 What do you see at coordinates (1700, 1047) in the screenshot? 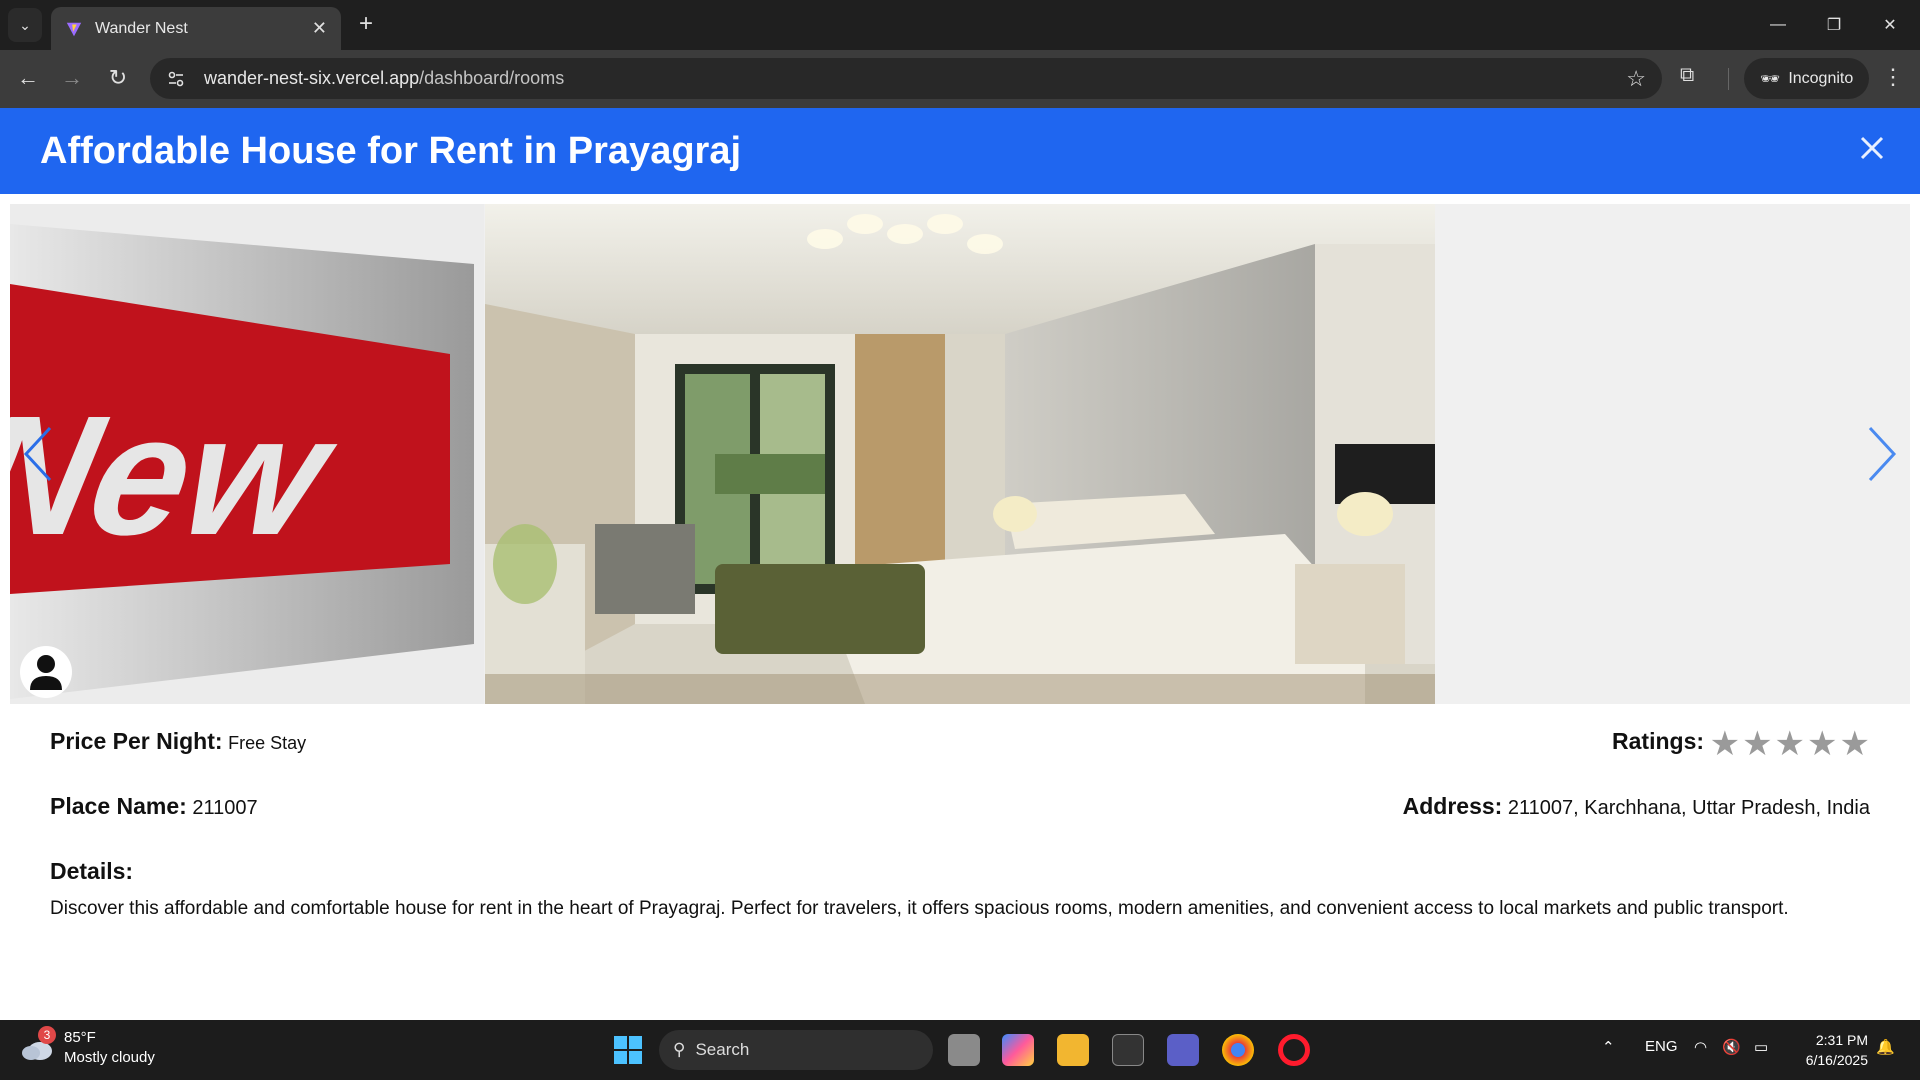
I see `wifi-icon: ◠` at bounding box center [1700, 1047].